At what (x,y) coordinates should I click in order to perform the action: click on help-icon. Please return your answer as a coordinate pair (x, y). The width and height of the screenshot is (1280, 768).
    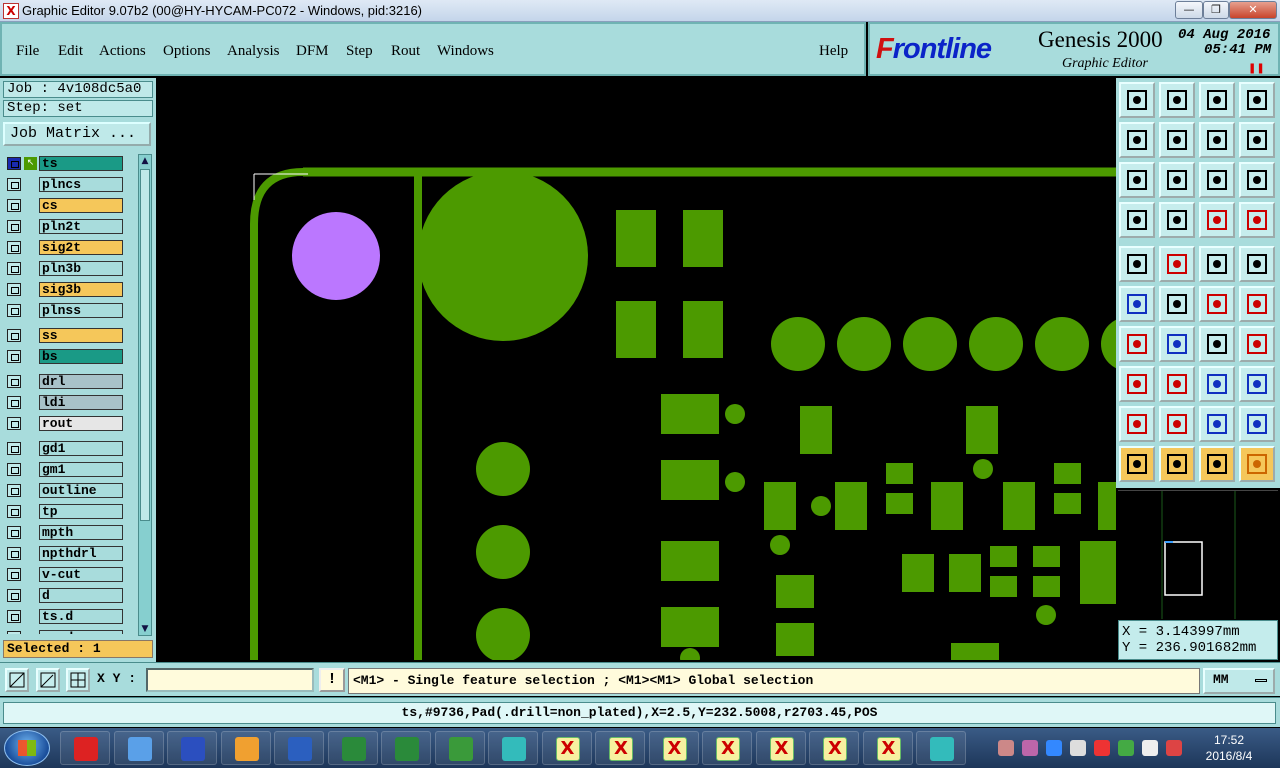
    Looking at the image, I should click on (1257, 180).